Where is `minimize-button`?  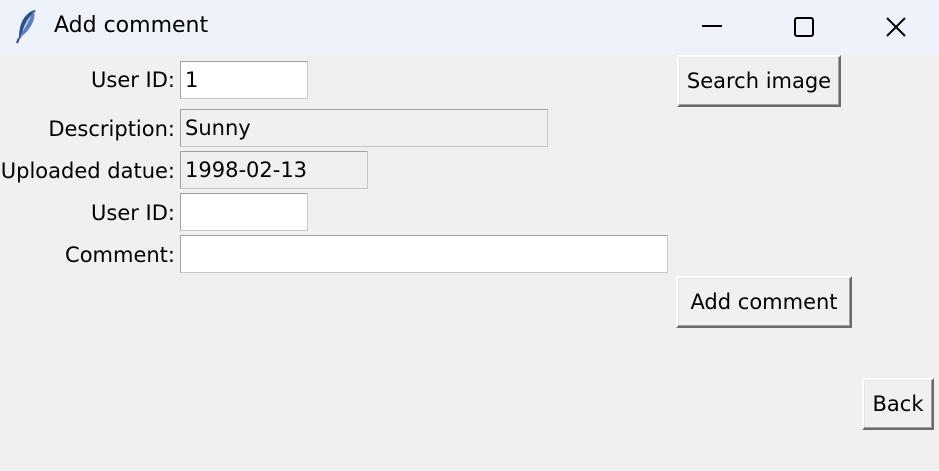
minimize-button is located at coordinates (712, 27).